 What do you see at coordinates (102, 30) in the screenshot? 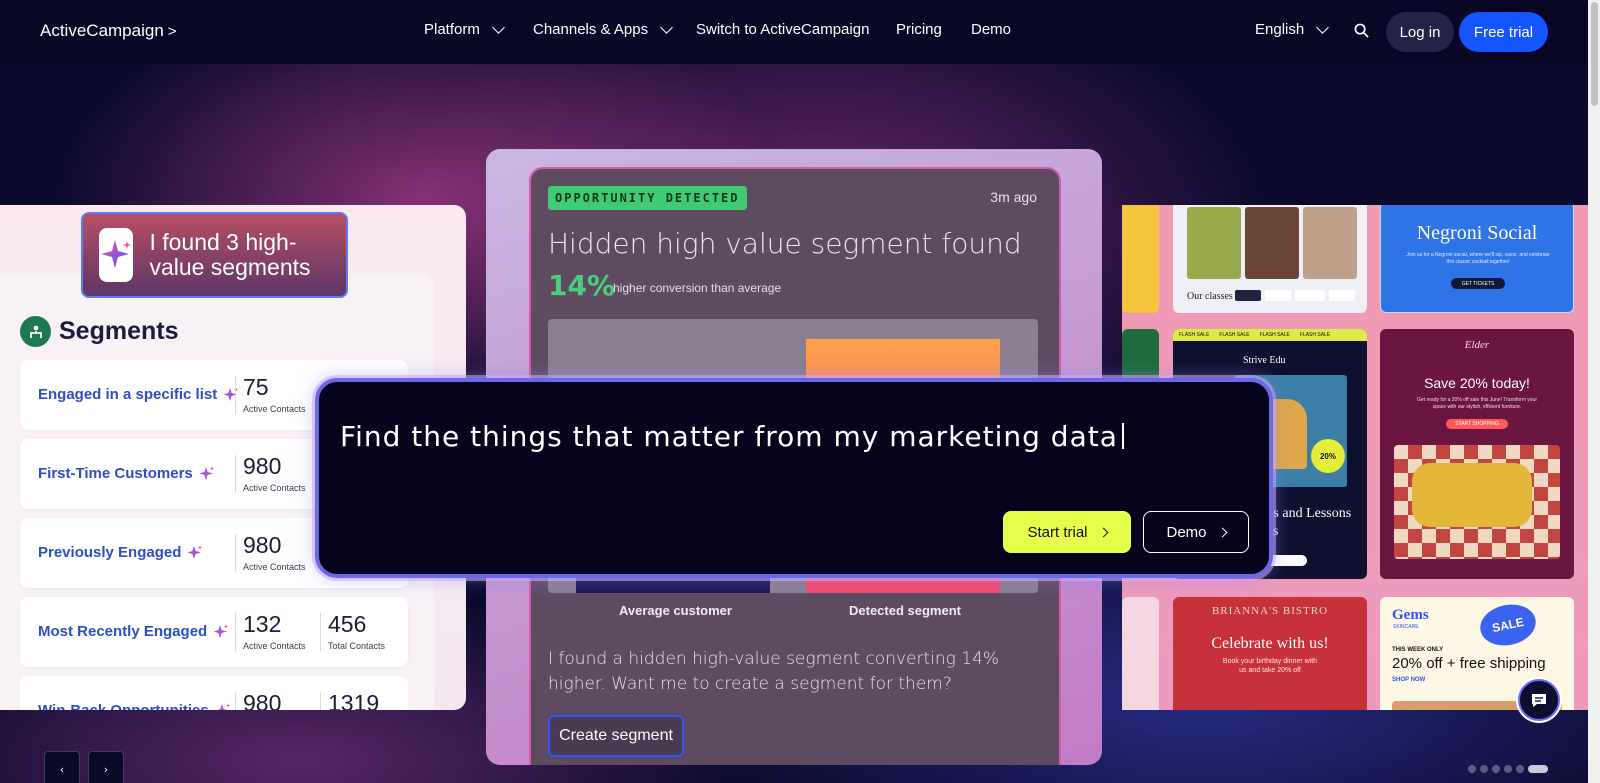
I see `logo-text: ActiveCampaign` at bounding box center [102, 30].